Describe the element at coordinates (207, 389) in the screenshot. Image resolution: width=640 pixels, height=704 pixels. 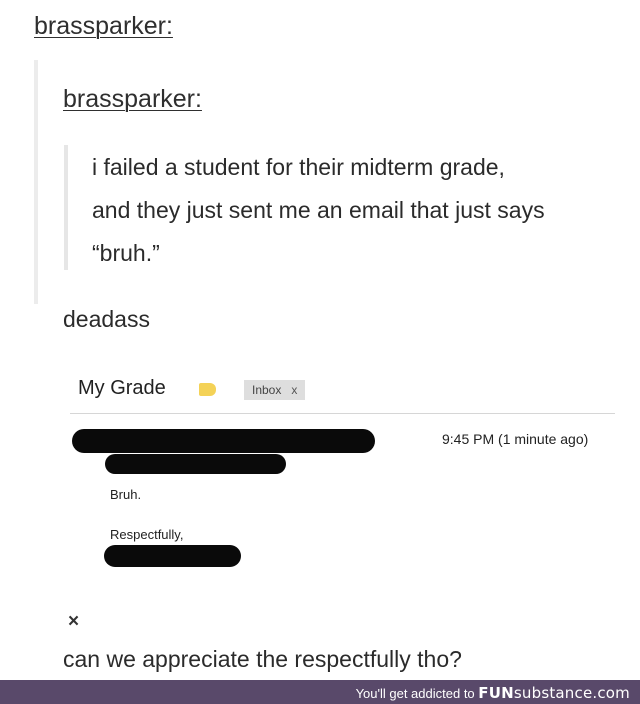
I see `label-tag-icon` at that location.